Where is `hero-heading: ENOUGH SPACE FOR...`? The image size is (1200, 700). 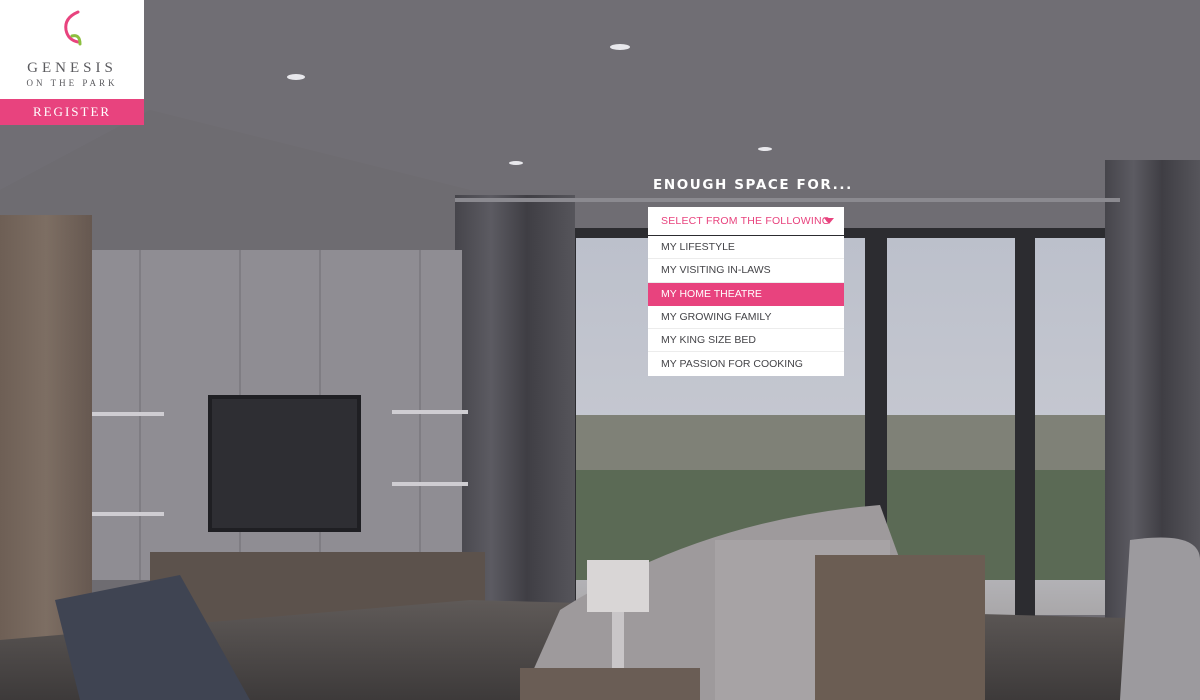
hero-heading: ENOUGH SPACE FOR... is located at coordinates (753, 185).